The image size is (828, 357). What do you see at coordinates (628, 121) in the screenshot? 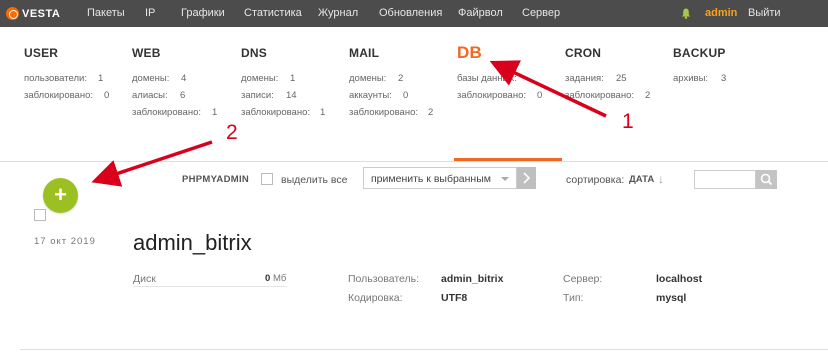
I see `annotation-number-1: 1` at bounding box center [628, 121].